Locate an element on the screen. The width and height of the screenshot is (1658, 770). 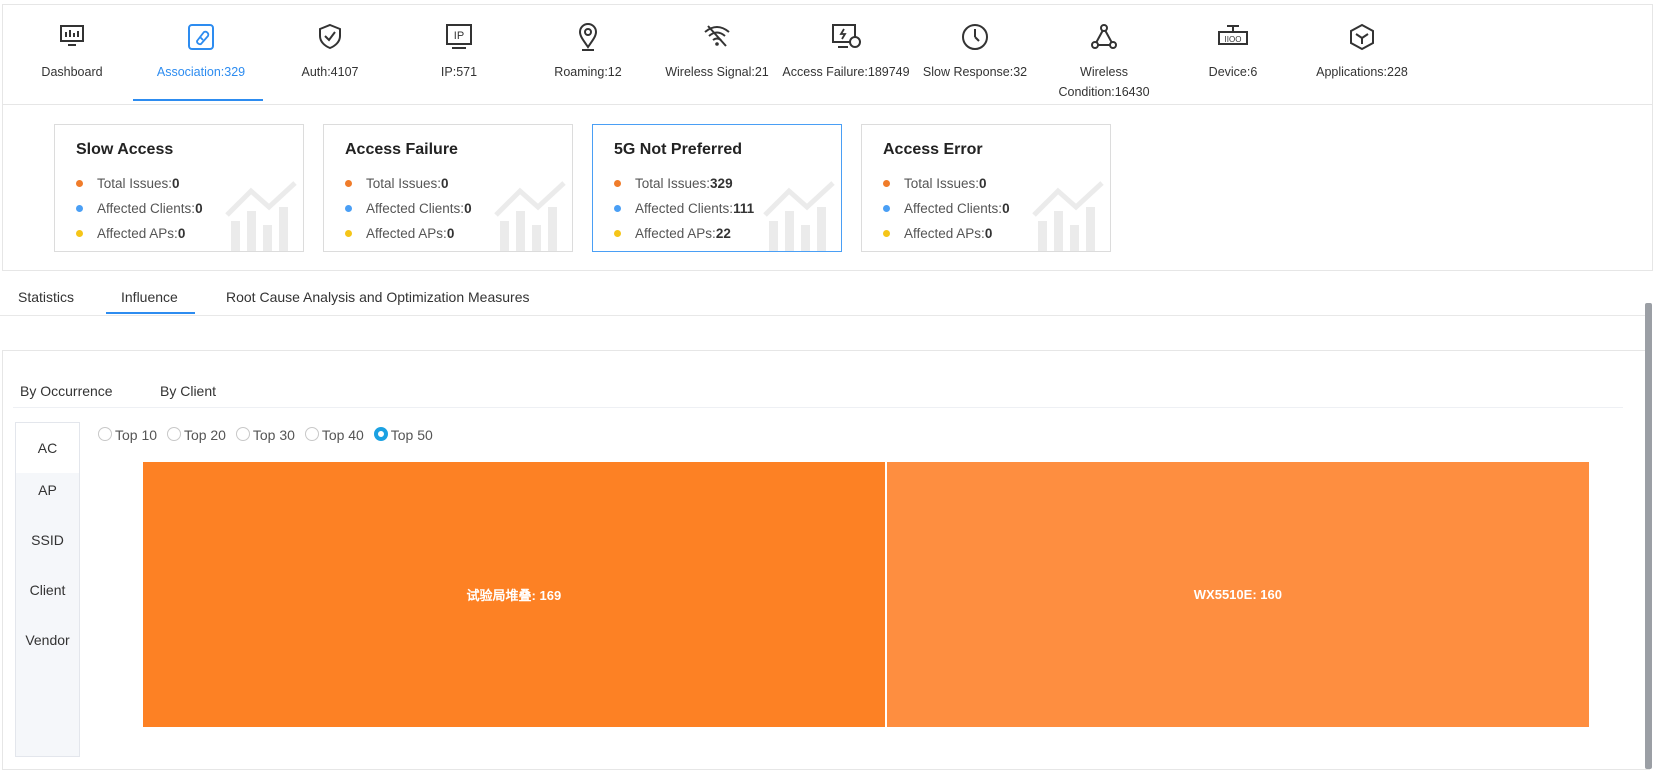
nav-device: IIOO Device:6 is located at coordinates (1233, 55).